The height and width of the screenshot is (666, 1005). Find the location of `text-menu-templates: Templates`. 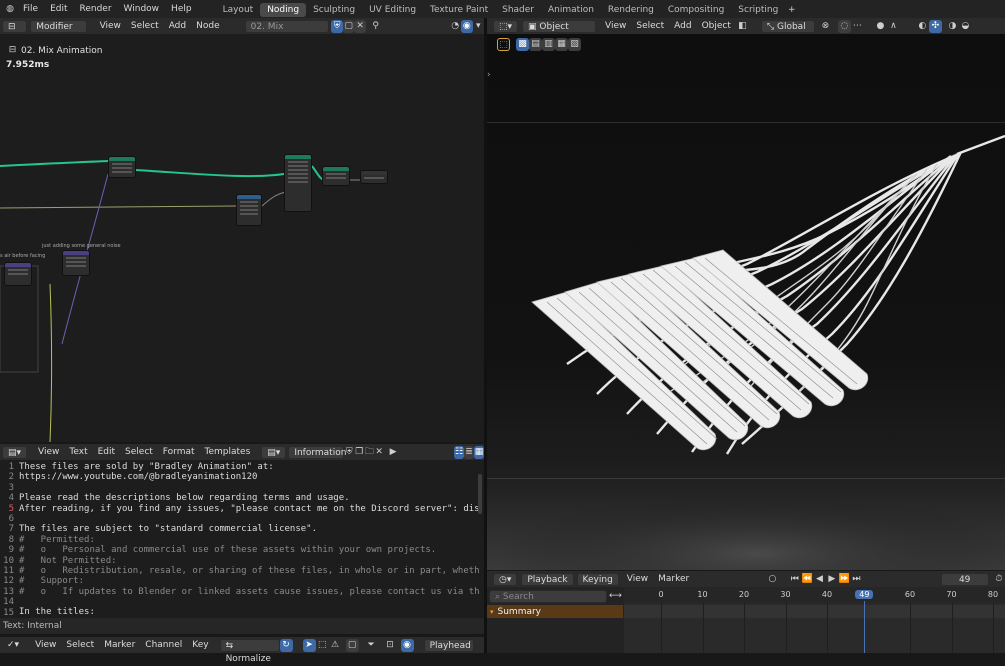

text-menu-templates: Templates is located at coordinates (228, 452).